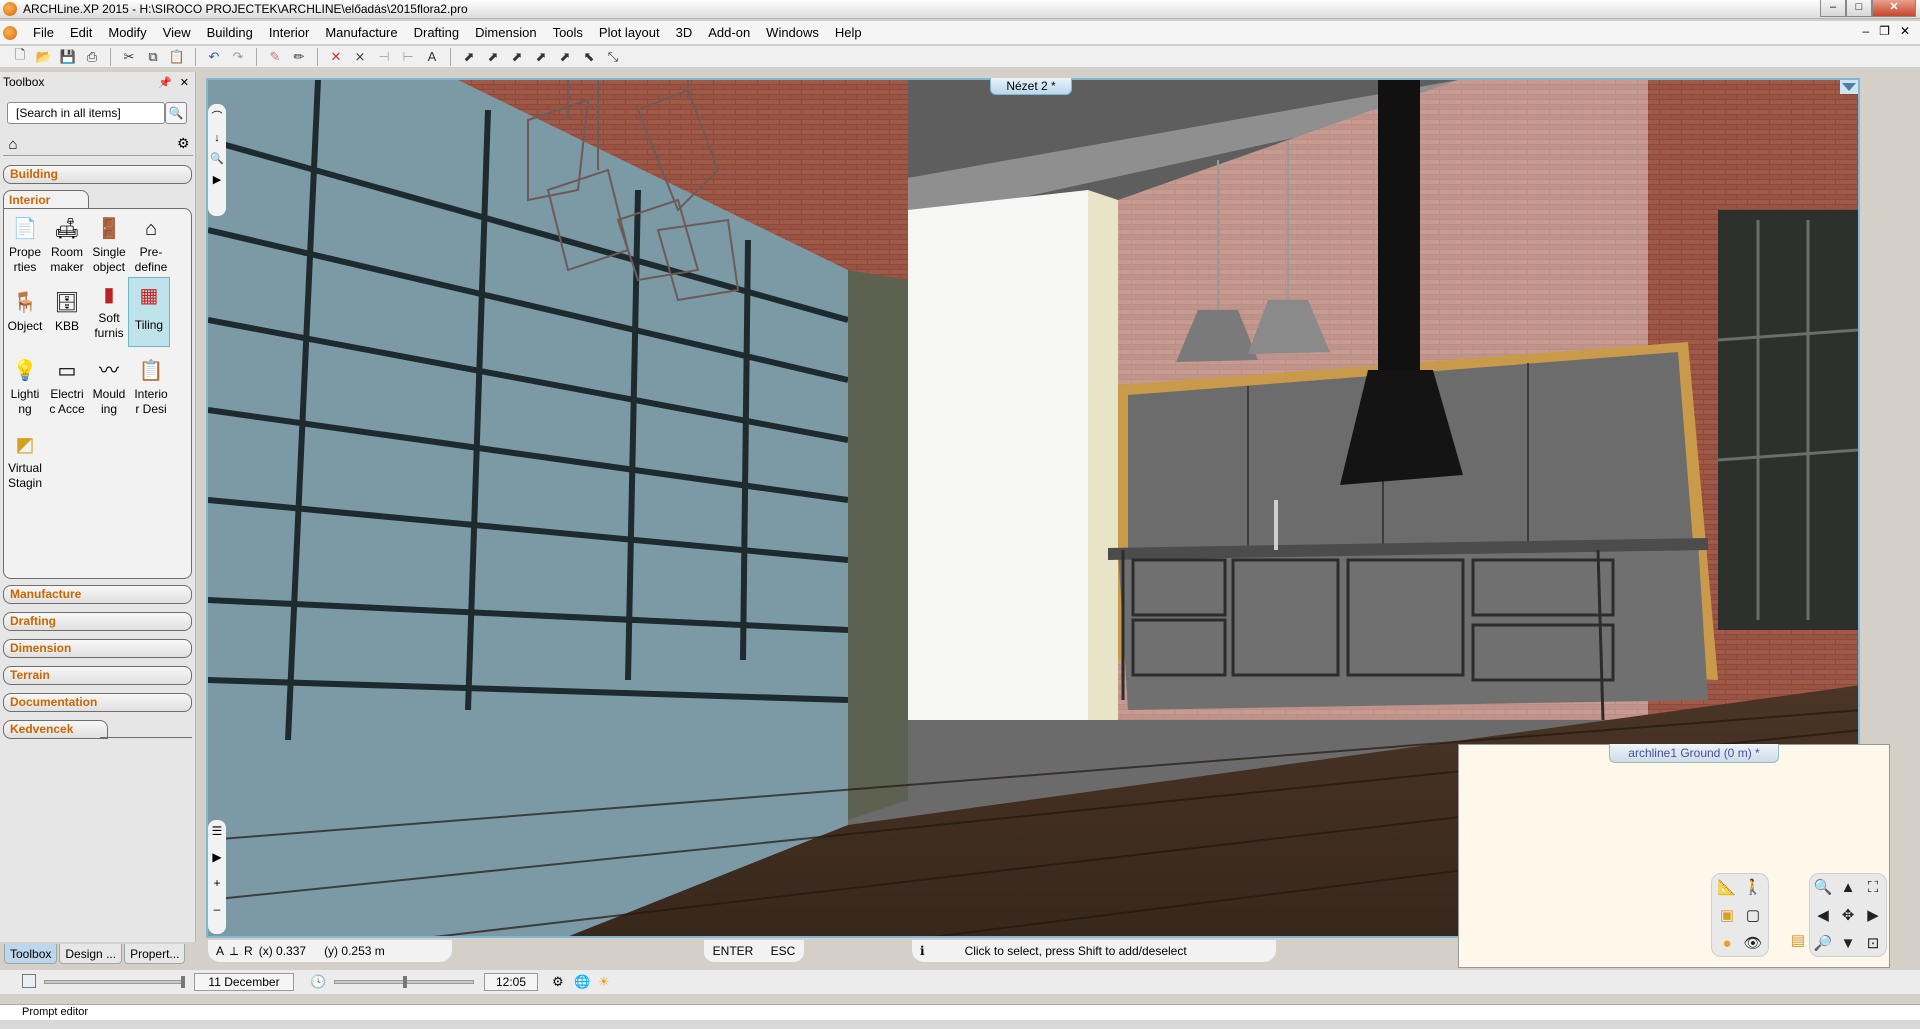 This screenshot has height=1029, width=1920. I want to click on time-field: 12:05, so click(511, 982).